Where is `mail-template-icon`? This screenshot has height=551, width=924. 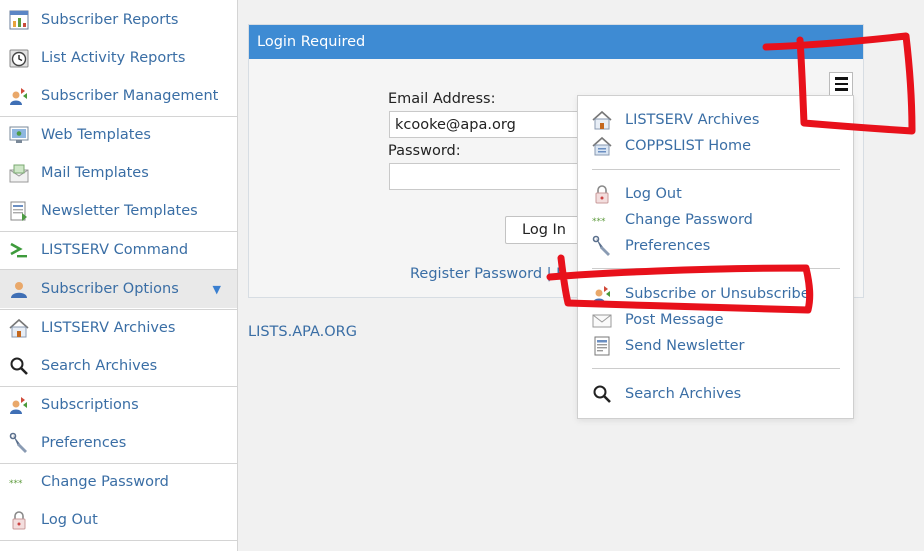 mail-template-icon is located at coordinates (19, 173).